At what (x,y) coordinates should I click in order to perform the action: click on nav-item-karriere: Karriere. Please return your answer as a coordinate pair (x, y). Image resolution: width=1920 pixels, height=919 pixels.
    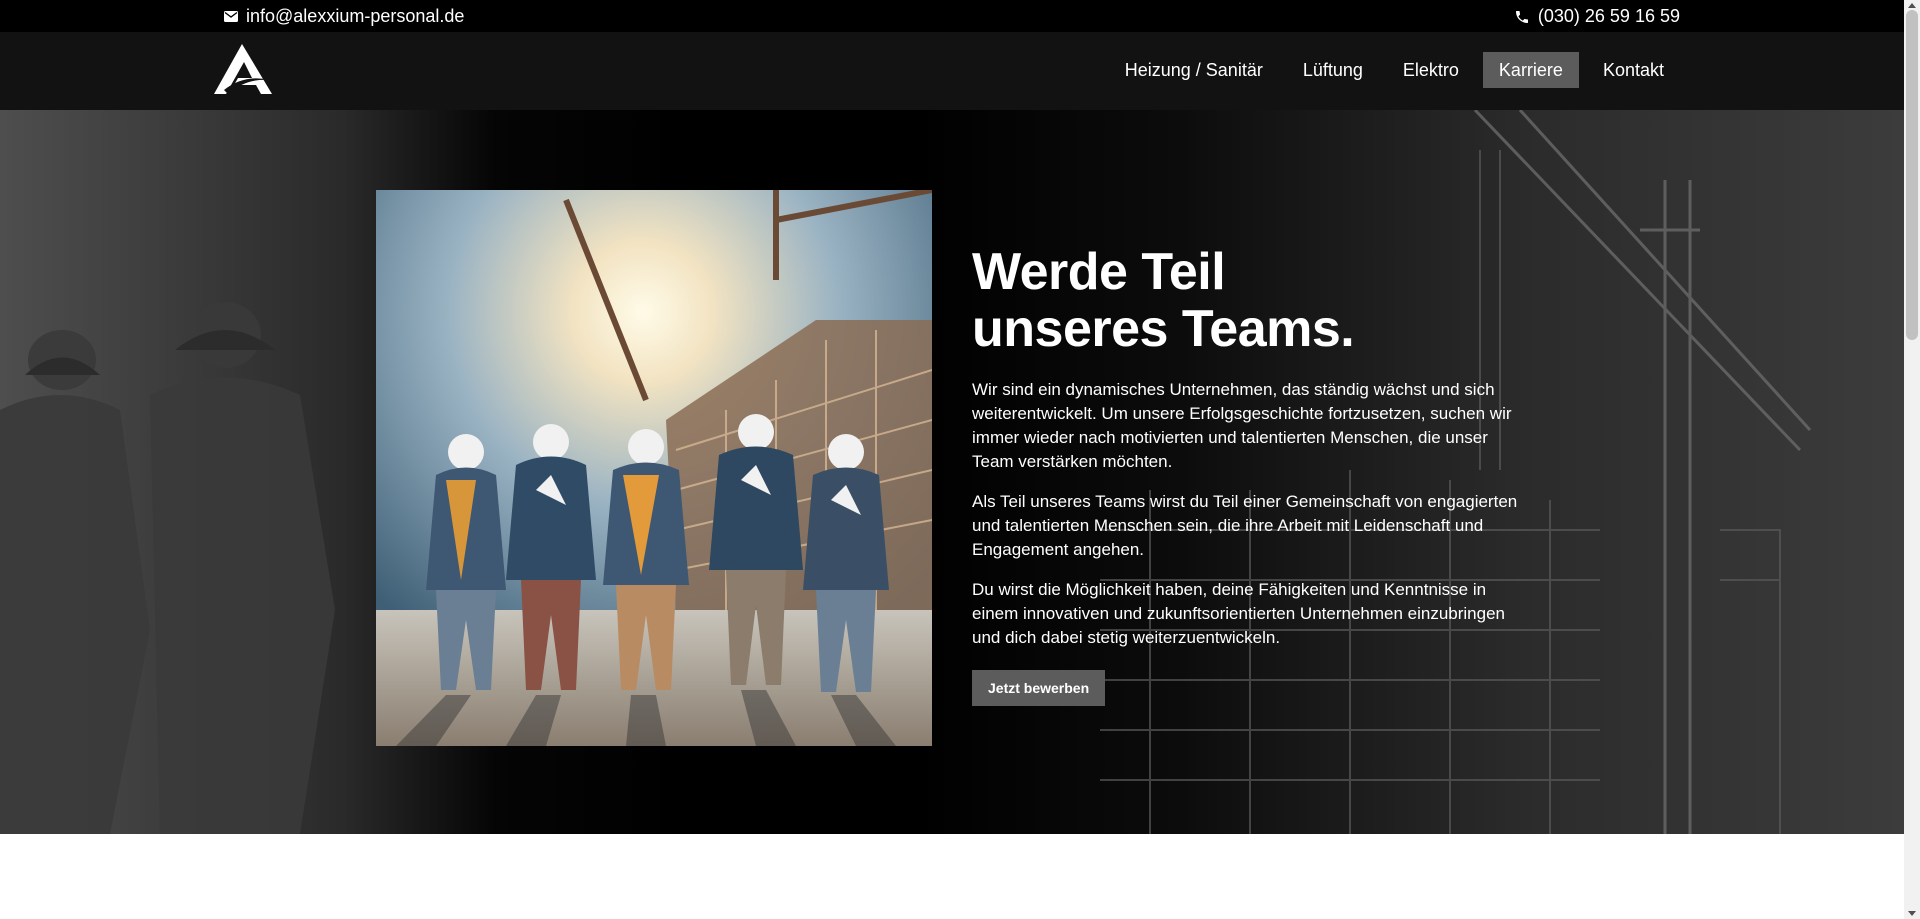
    Looking at the image, I should click on (1530, 70).